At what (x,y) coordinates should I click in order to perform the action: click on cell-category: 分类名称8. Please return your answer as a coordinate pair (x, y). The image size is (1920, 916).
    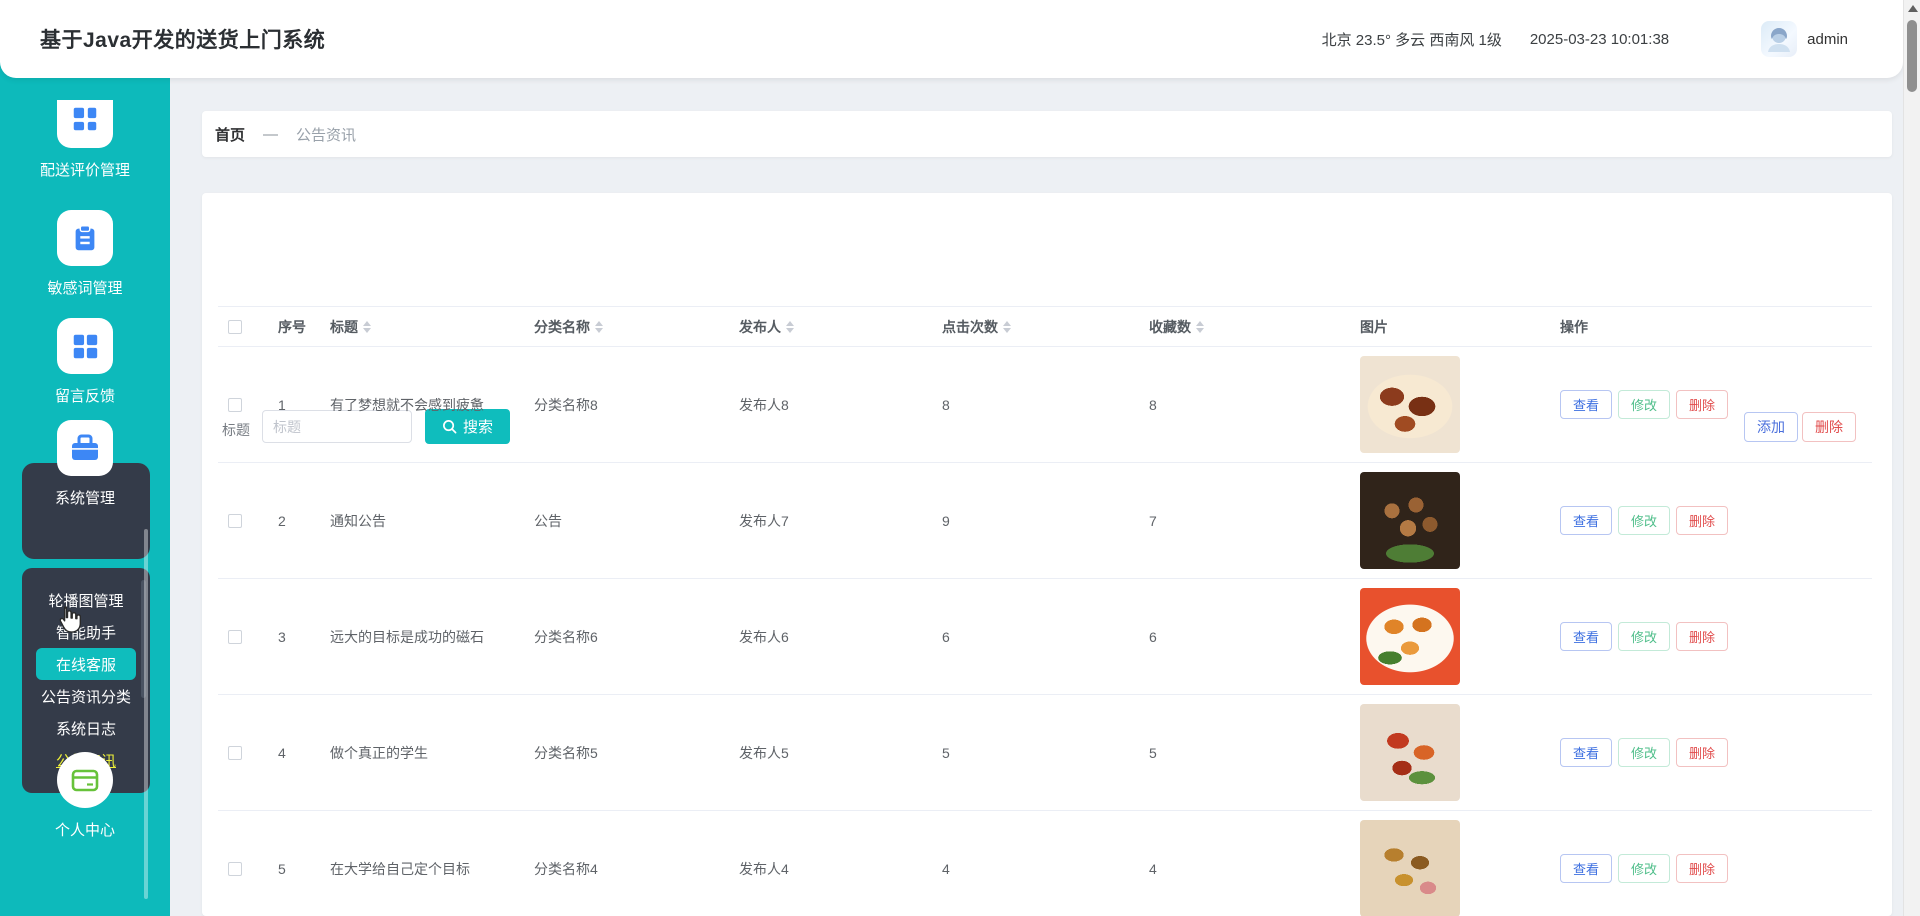
    Looking at the image, I should click on (566, 404).